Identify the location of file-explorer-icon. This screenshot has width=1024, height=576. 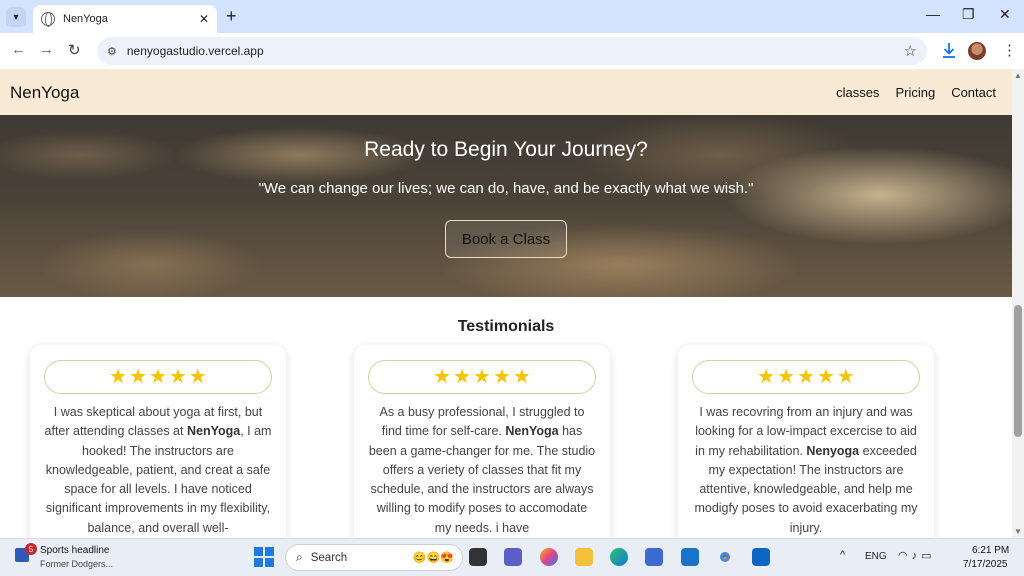
(584, 557).